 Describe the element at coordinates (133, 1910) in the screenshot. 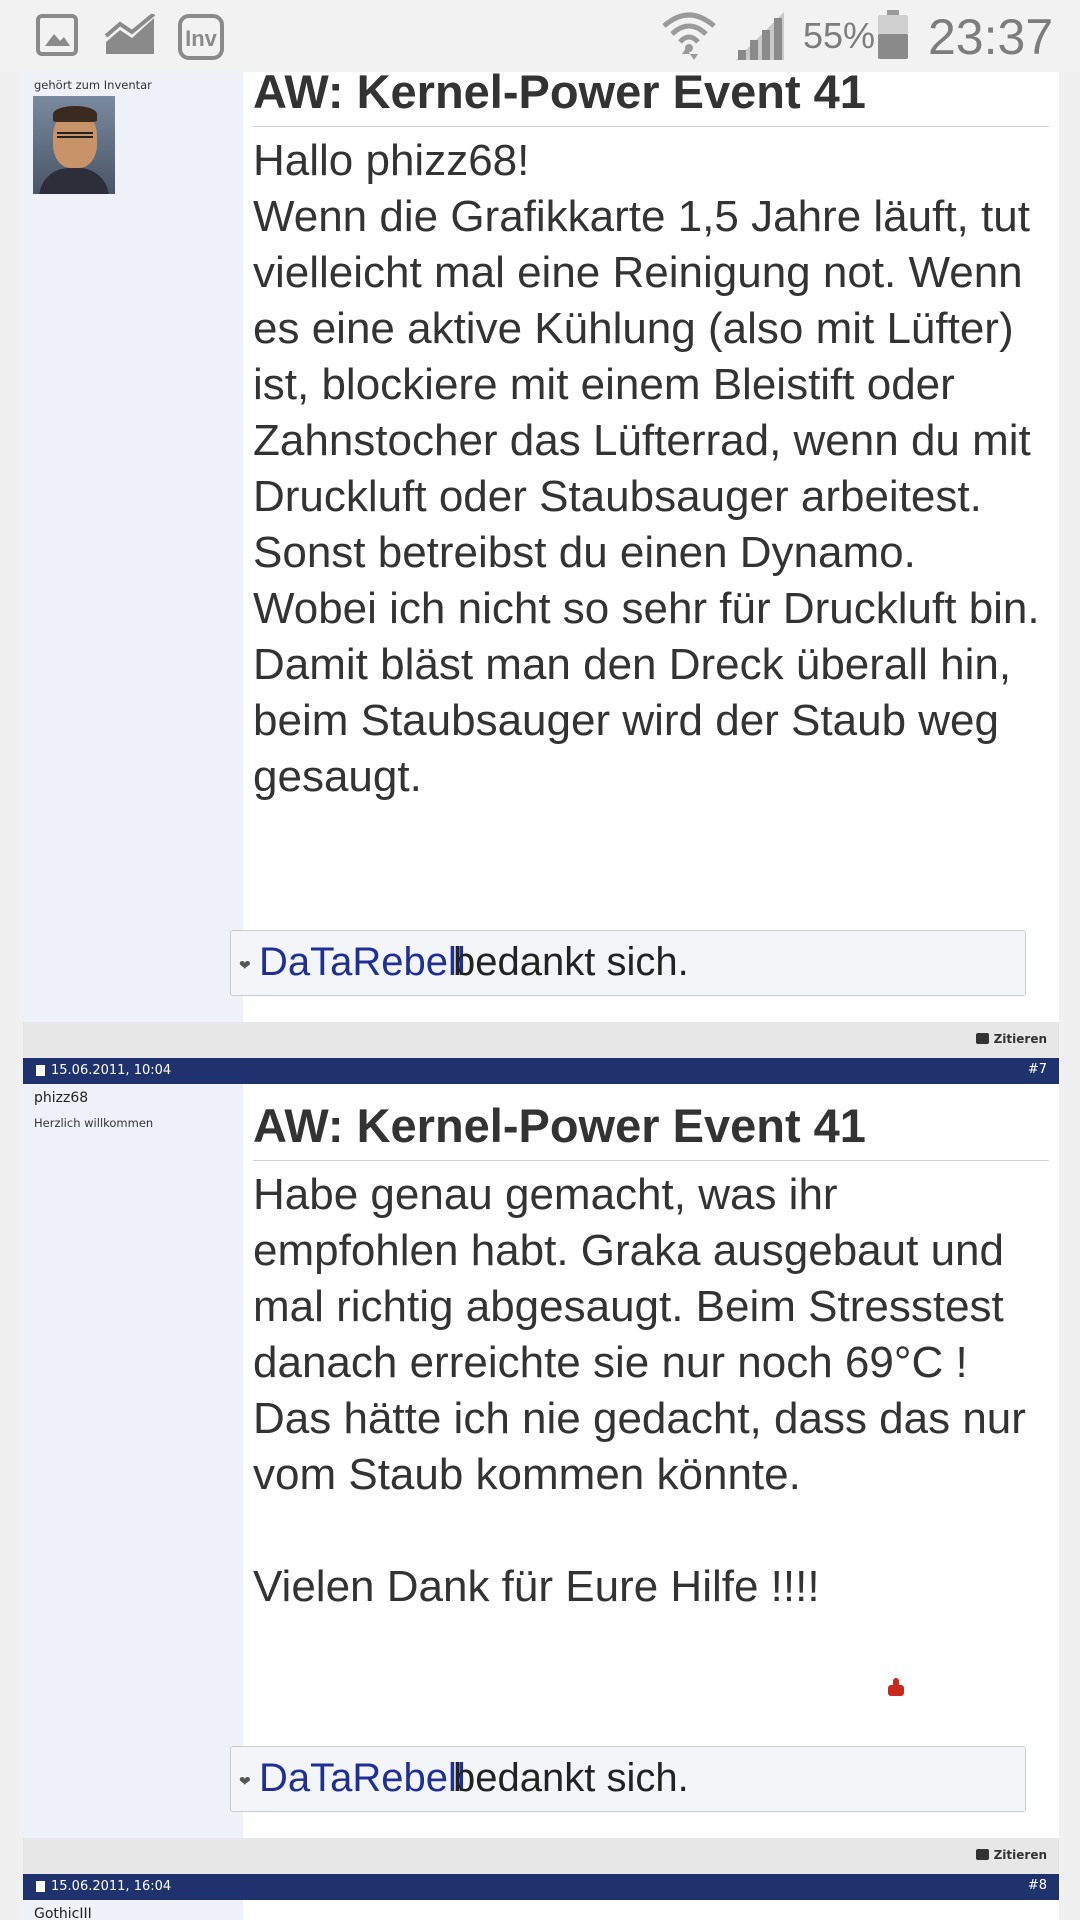

I see `post-user-info: GothicIII` at that location.